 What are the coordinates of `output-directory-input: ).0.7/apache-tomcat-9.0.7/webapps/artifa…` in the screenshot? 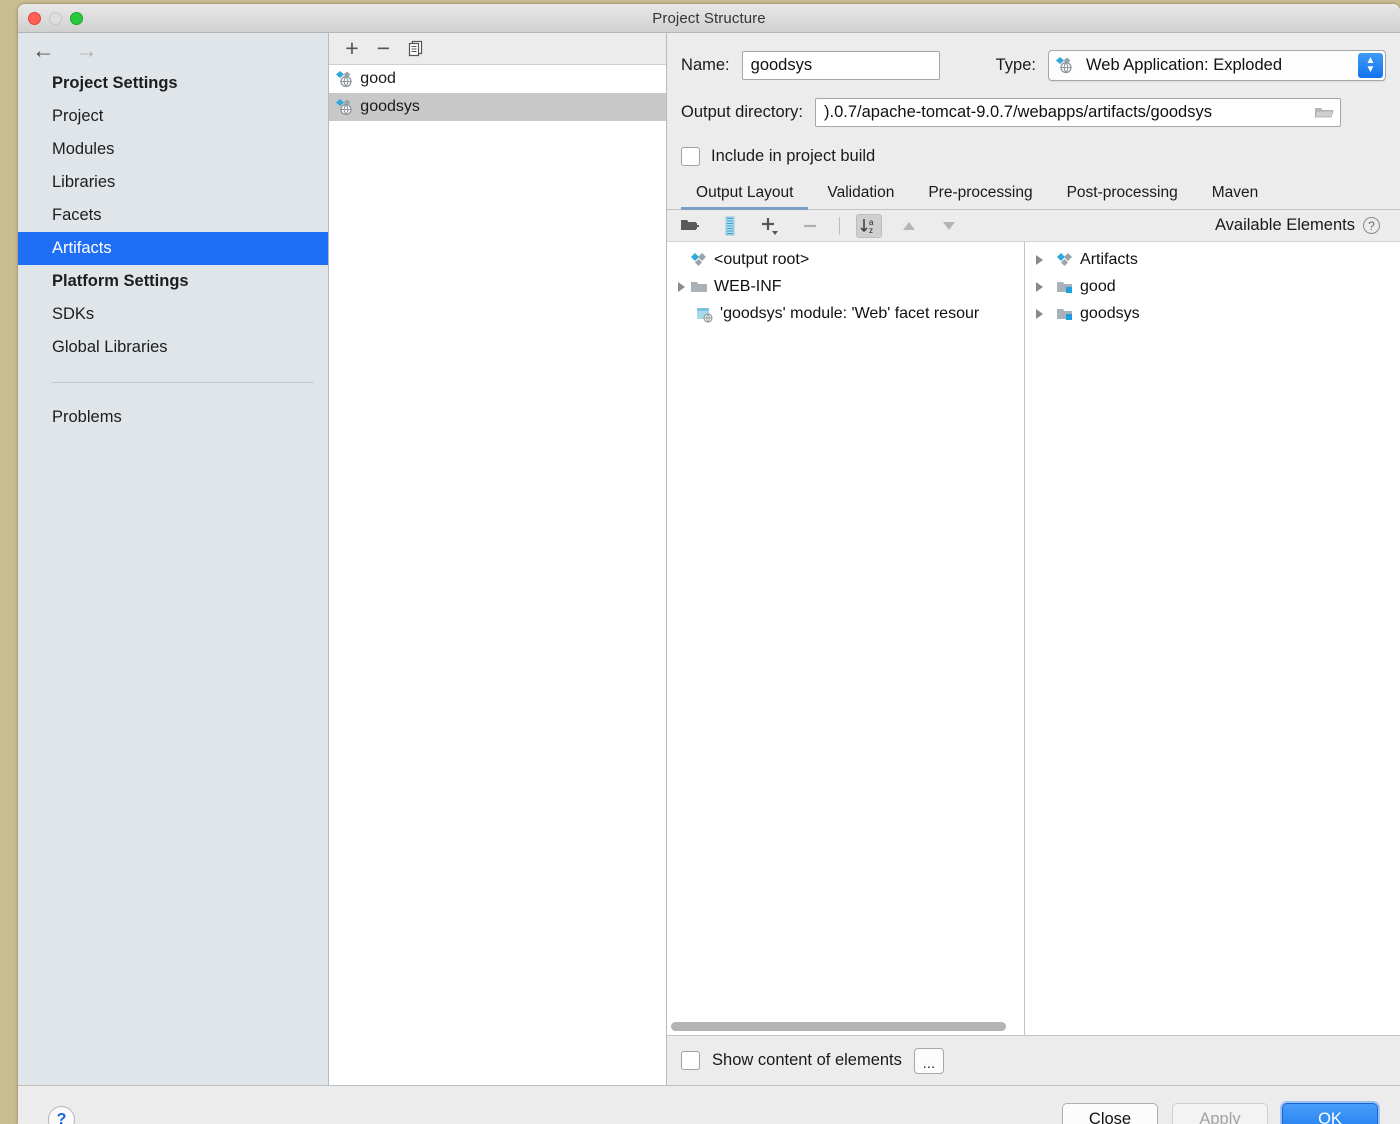 It's located at (1078, 112).